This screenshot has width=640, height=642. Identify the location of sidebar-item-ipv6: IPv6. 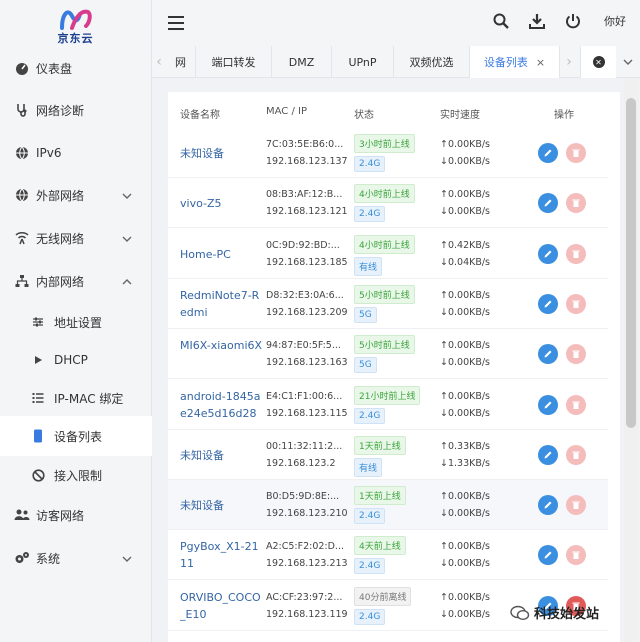
(76, 153).